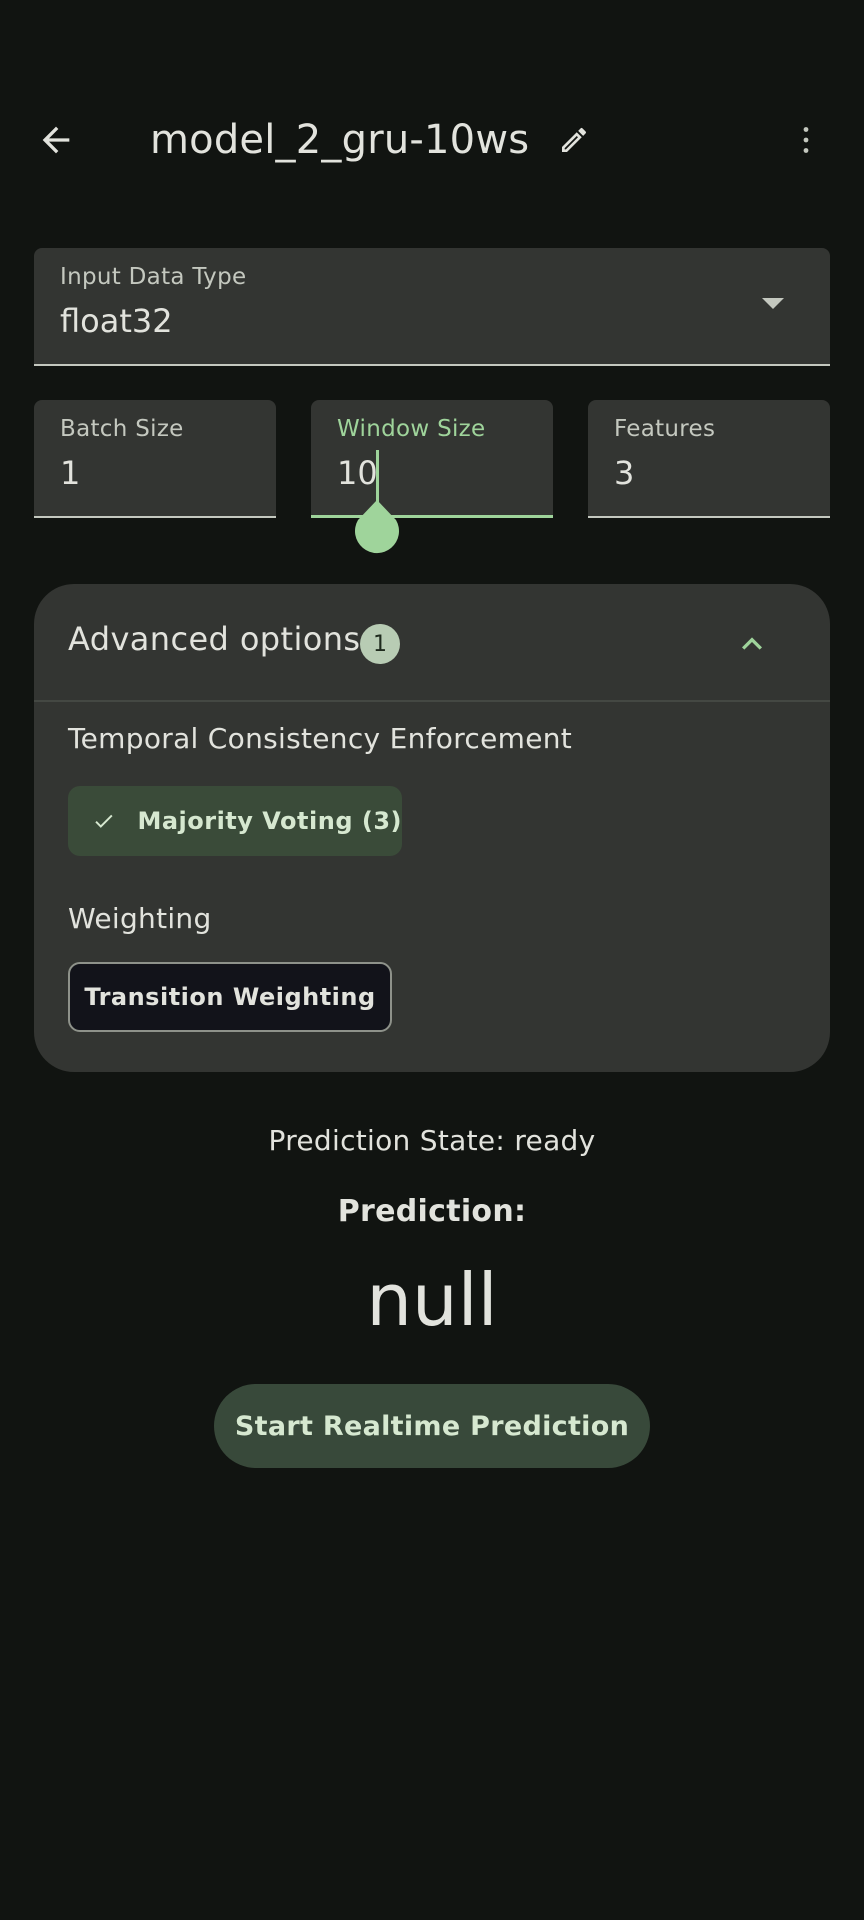 The width and height of the screenshot is (864, 1920). What do you see at coordinates (70, 473) in the screenshot?
I see `batch-size-value: 1` at bounding box center [70, 473].